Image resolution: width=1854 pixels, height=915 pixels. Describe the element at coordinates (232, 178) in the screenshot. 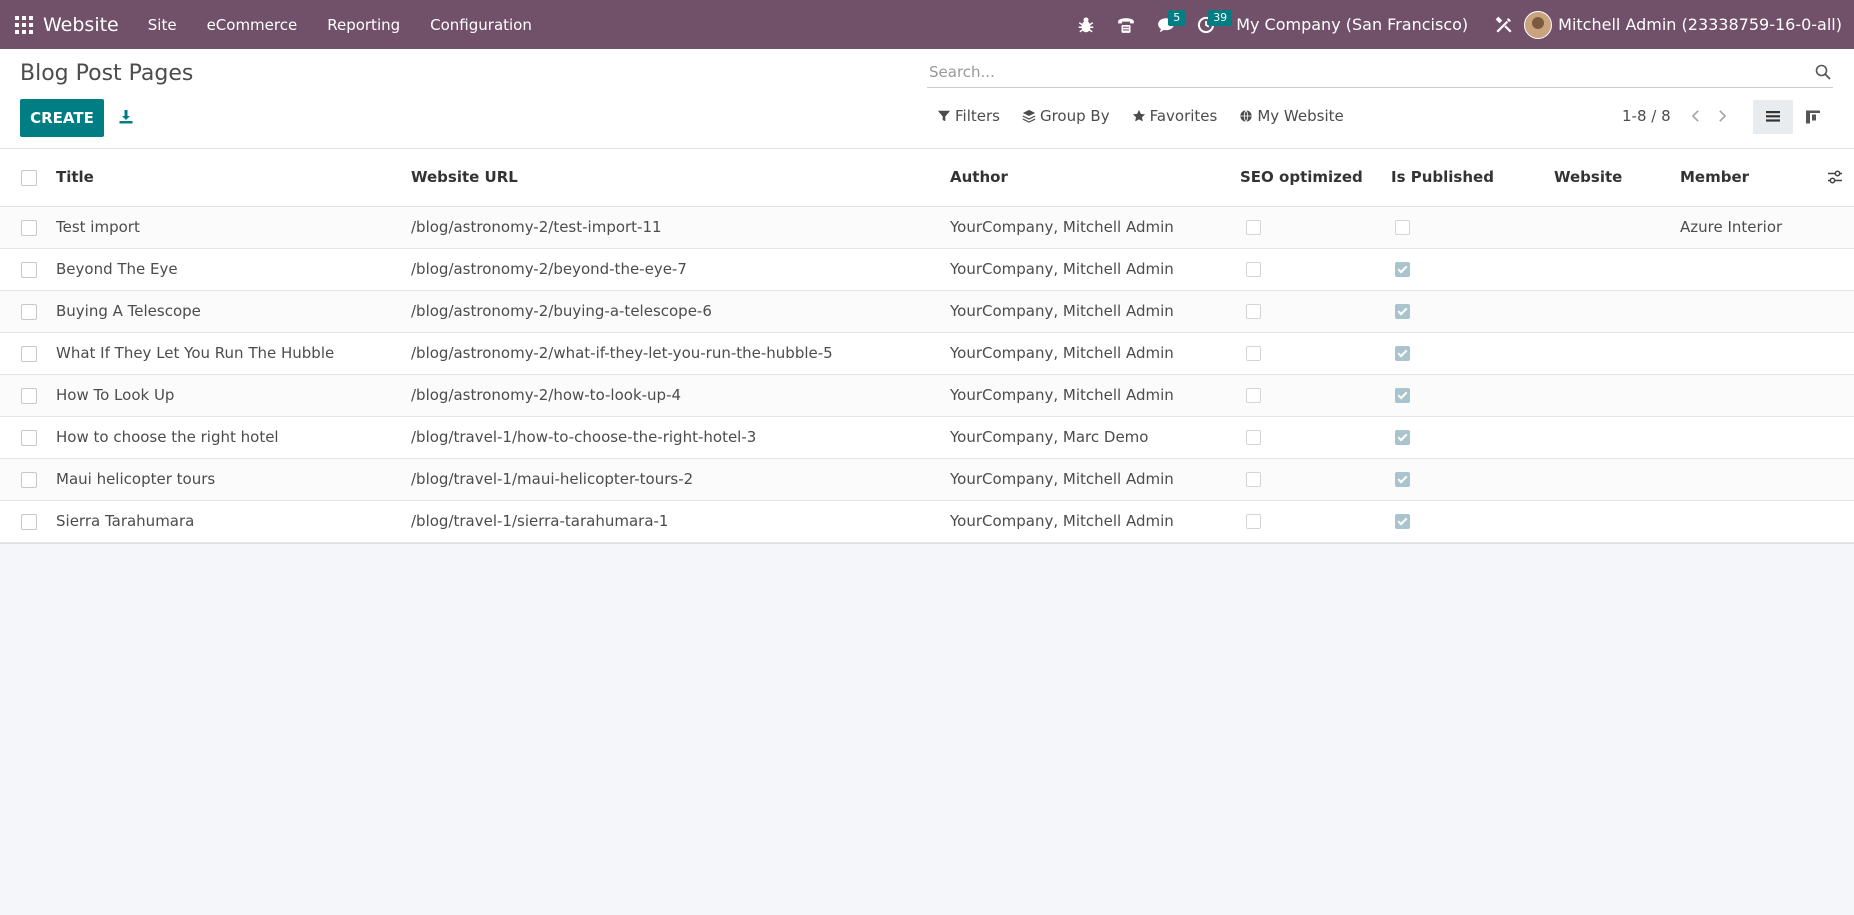

I see `column-header-title: Title` at that location.